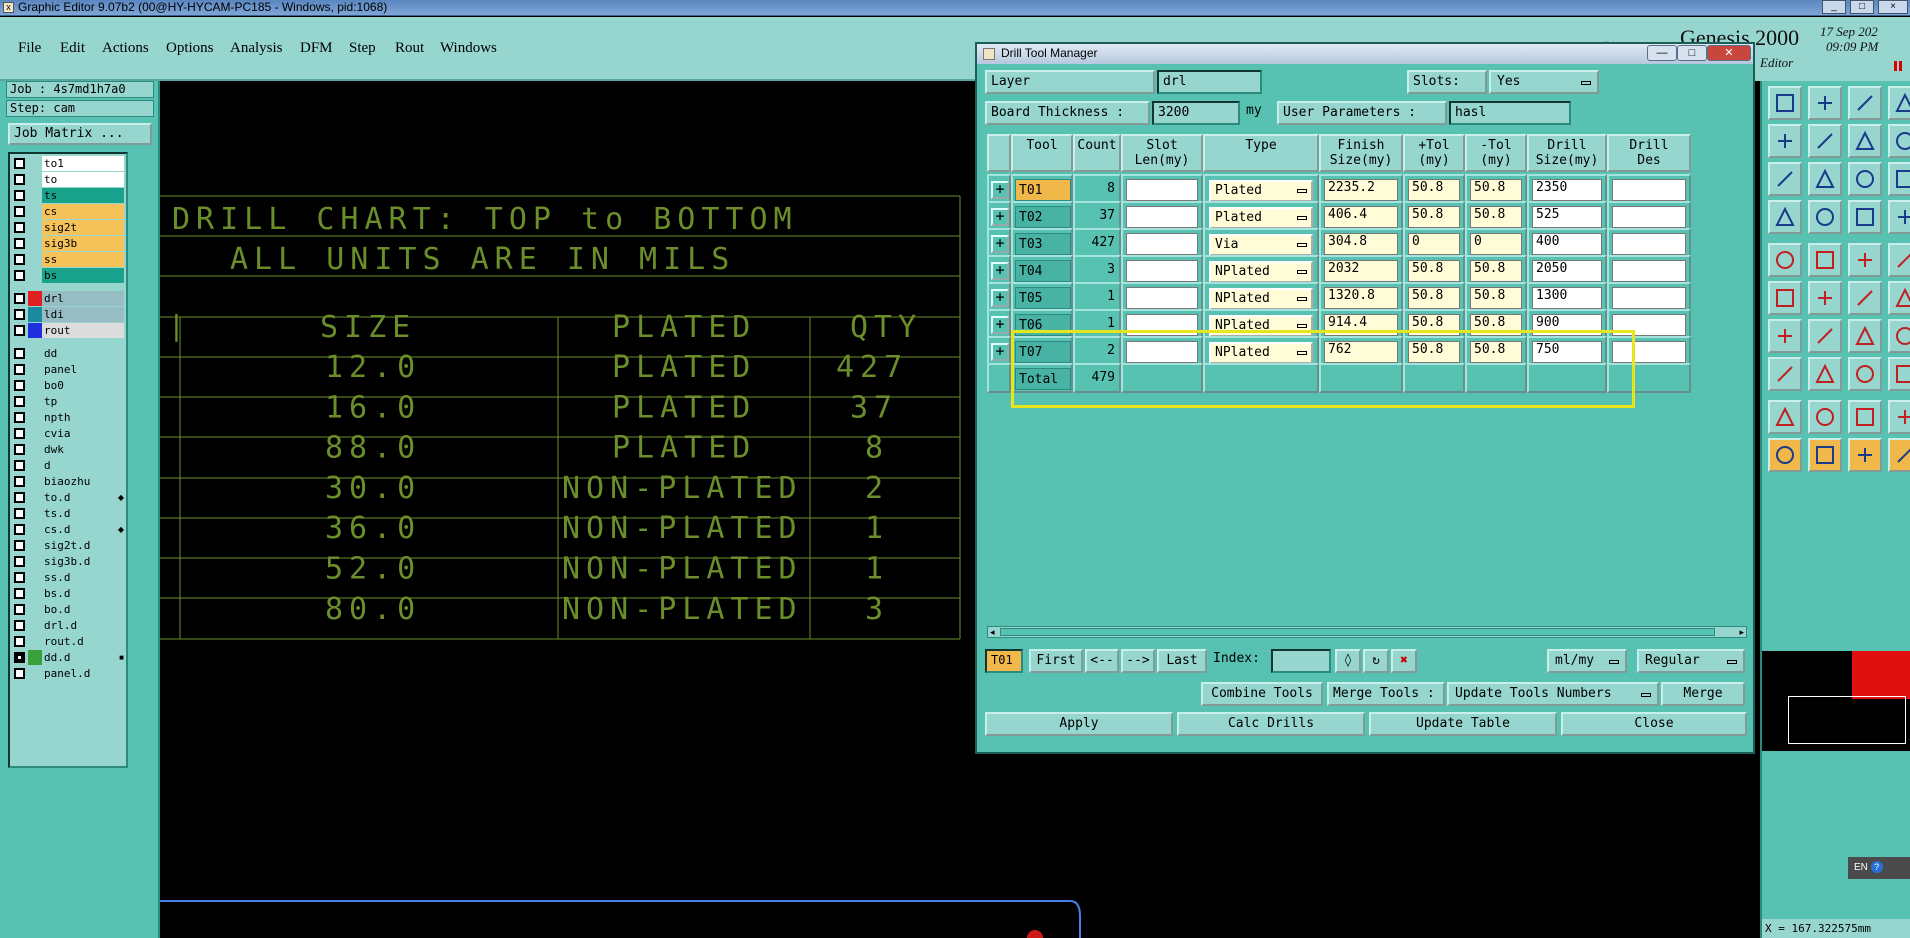 The height and width of the screenshot is (938, 1910). Describe the element at coordinates (1862, 7) in the screenshot. I see `maximize-button: □` at that location.